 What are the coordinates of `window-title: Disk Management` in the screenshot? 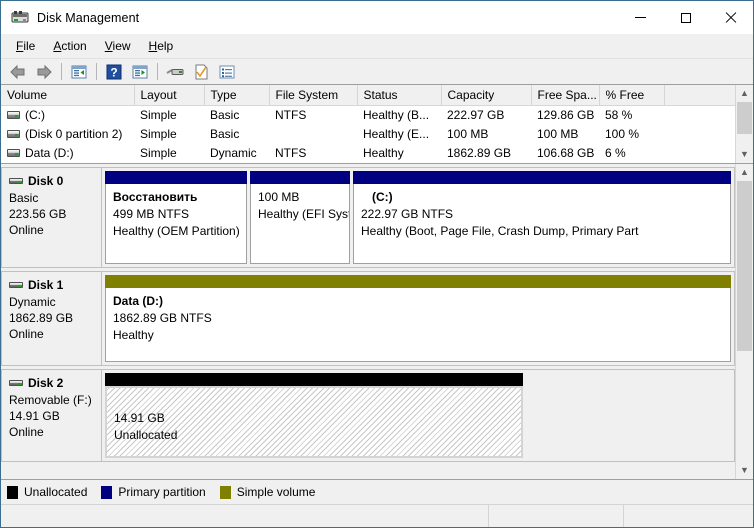 It's located at (88, 17).